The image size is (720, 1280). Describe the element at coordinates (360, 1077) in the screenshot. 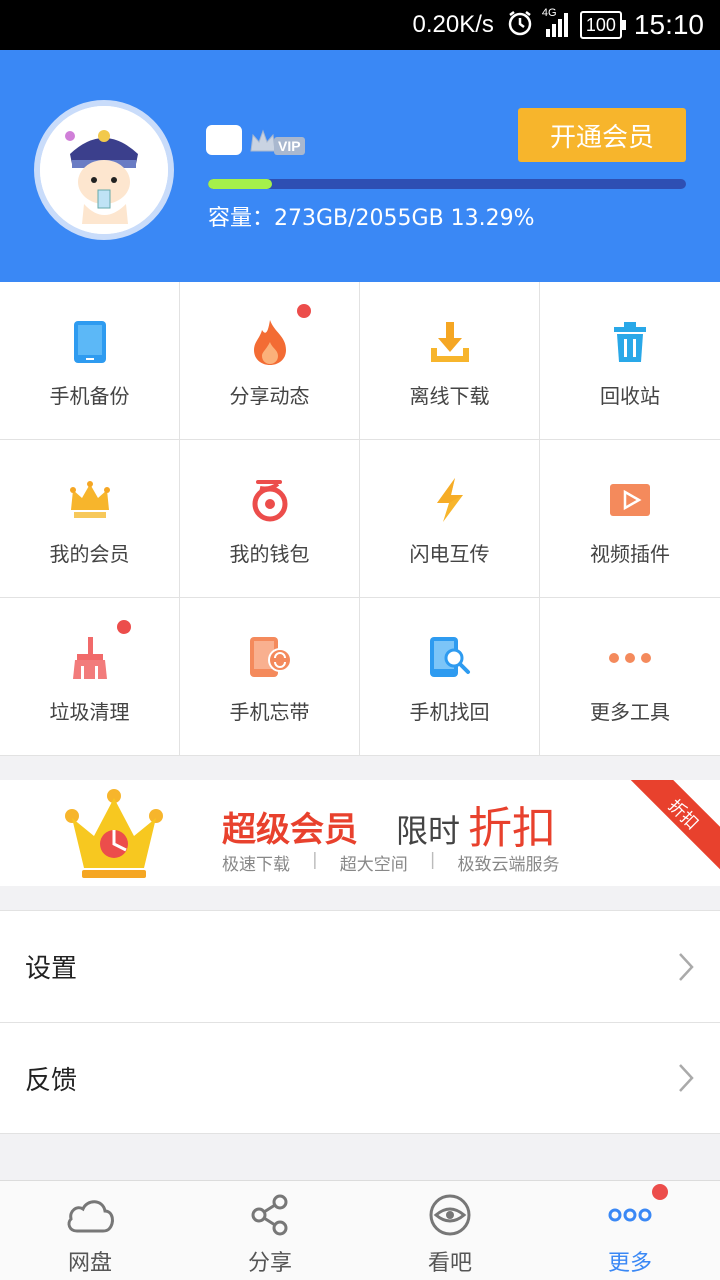

I see `list-item-feedback: 反馈` at that location.